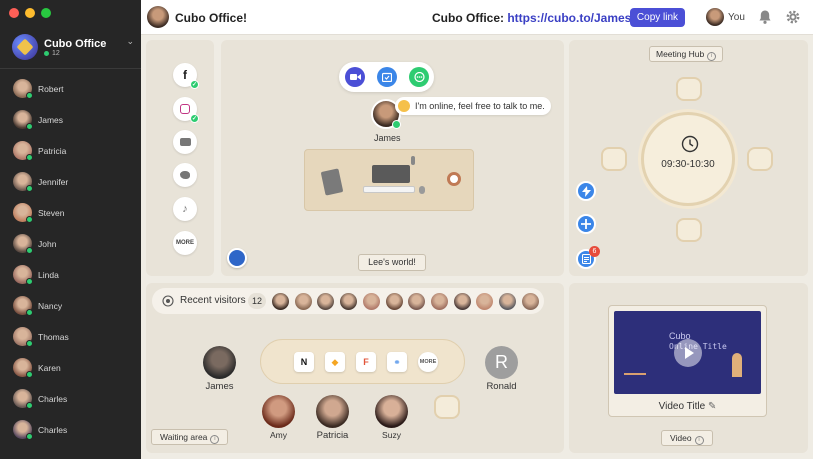 The height and width of the screenshot is (459, 813). What do you see at coordinates (389, 189) in the screenshot?
I see `keyboard-icon` at bounding box center [389, 189].